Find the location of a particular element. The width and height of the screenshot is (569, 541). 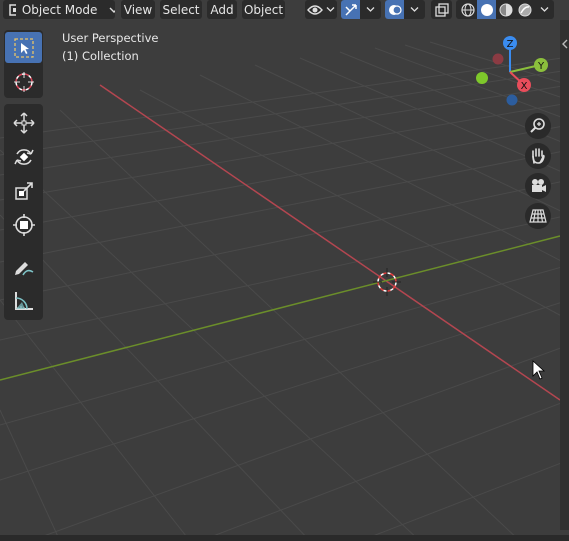

wireframe-shading-icon is located at coordinates (467, 9).